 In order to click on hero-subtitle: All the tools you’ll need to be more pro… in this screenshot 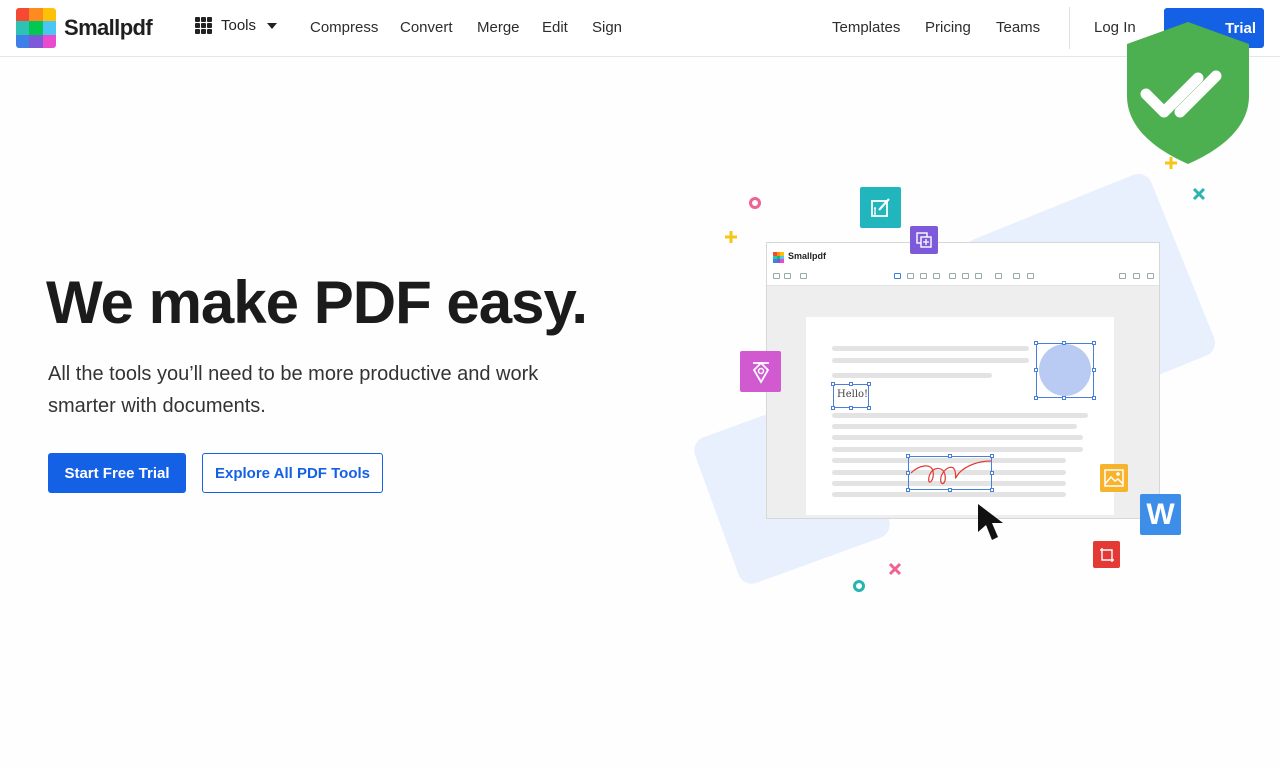, I will do `click(293, 390)`.